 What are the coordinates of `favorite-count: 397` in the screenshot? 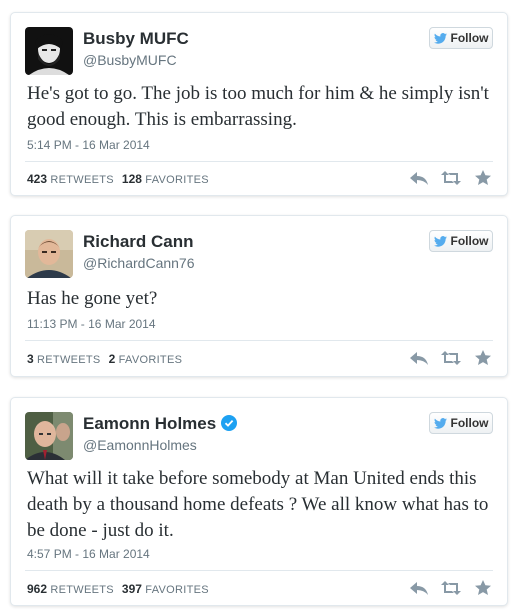 It's located at (132, 589).